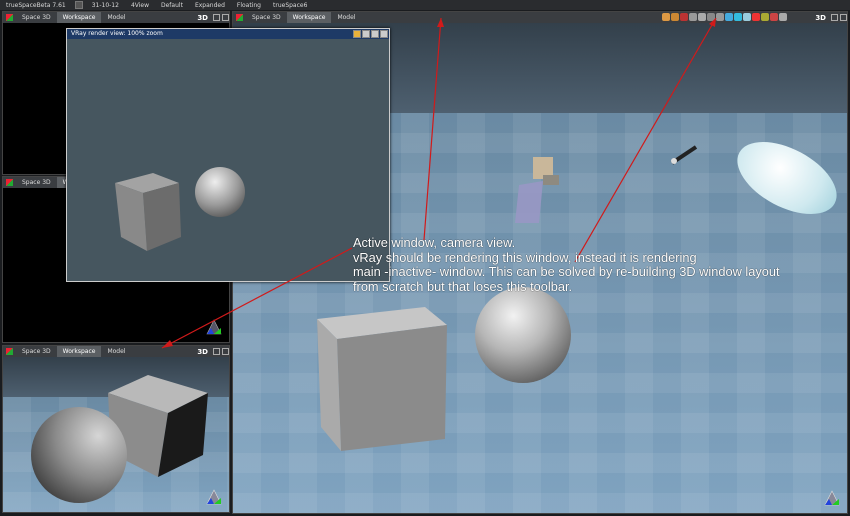 The image size is (850, 516). I want to click on camera-object, so click(539, 189).